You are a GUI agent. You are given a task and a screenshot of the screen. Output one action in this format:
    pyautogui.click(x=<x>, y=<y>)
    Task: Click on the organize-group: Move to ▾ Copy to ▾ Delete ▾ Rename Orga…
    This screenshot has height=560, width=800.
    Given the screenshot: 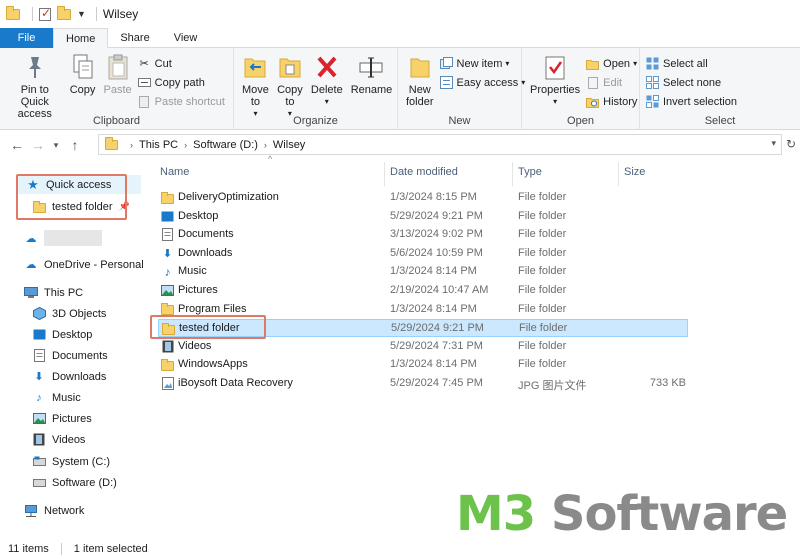 What is the action you would take?
    pyautogui.click(x=316, y=89)
    